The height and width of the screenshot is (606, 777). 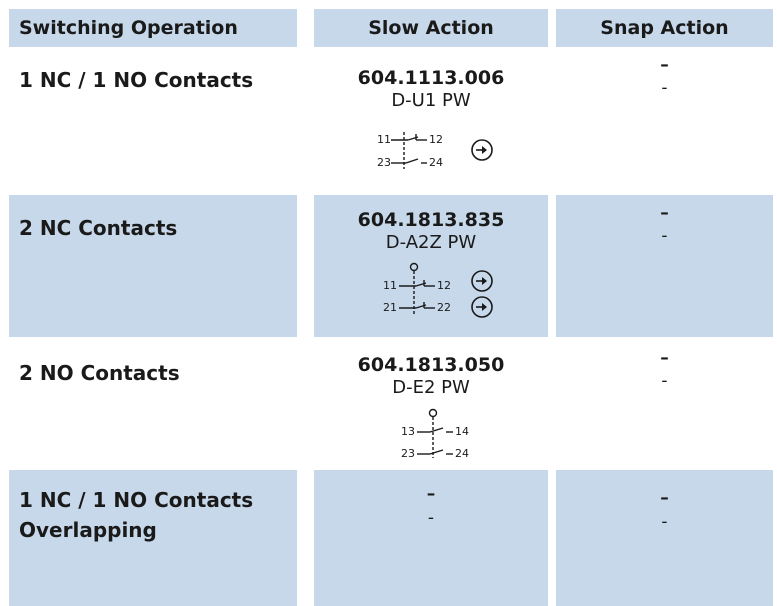 I want to click on row-3-operation: 2 NO Contacts, so click(x=99, y=373).